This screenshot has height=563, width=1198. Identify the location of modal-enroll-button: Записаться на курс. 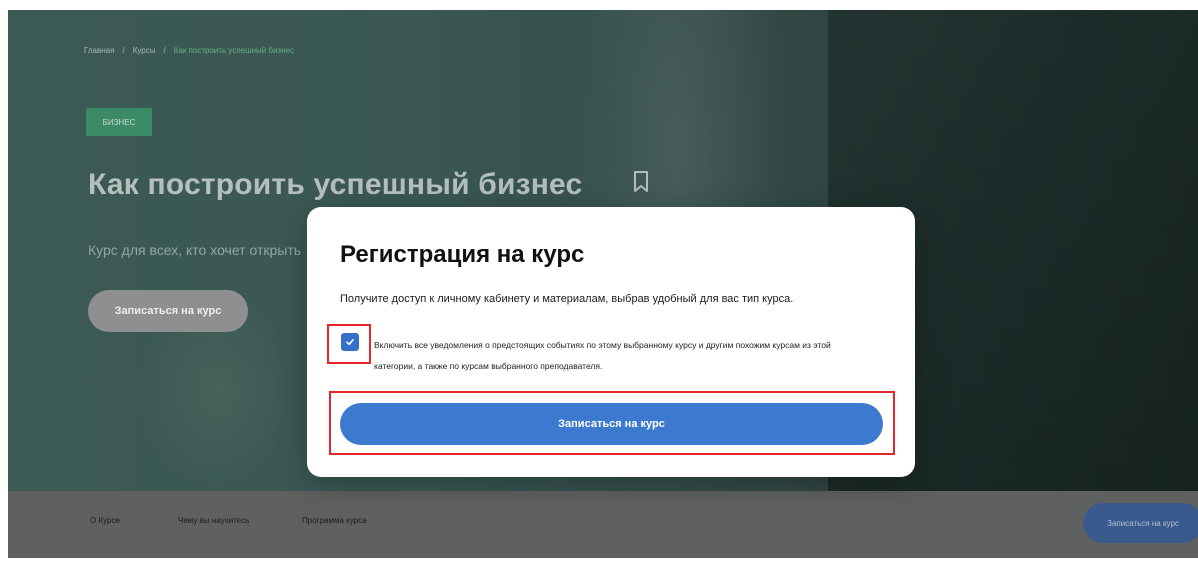
(611, 424).